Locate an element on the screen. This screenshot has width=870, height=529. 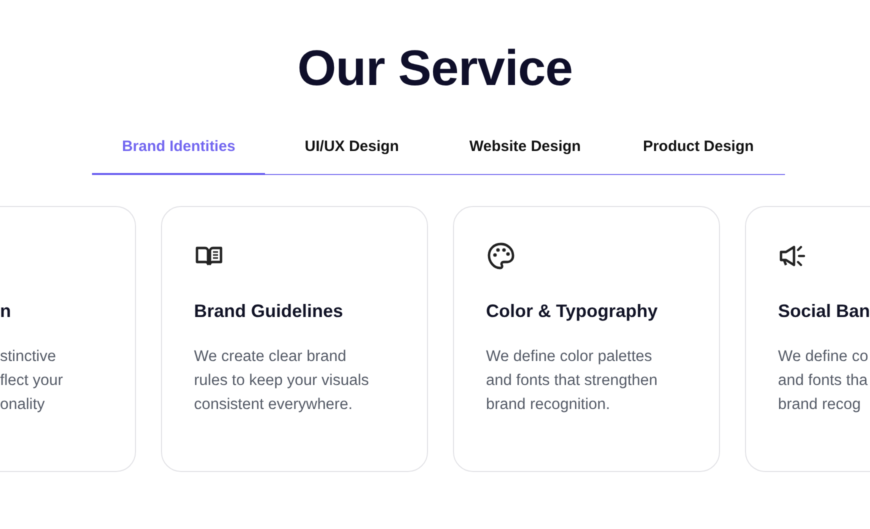
card-title: Social Ban is located at coordinates (824, 311).